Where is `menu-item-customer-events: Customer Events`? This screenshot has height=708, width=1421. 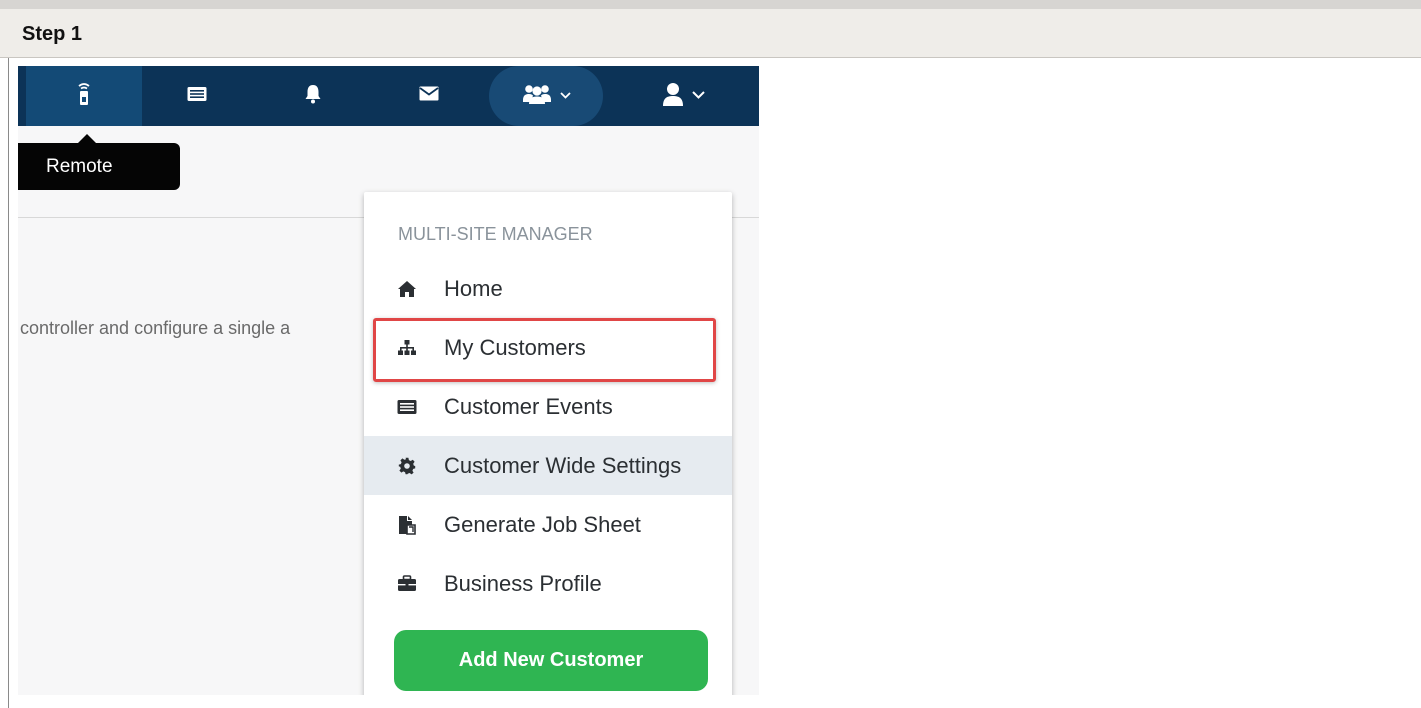 menu-item-customer-events: Customer Events is located at coordinates (548, 406).